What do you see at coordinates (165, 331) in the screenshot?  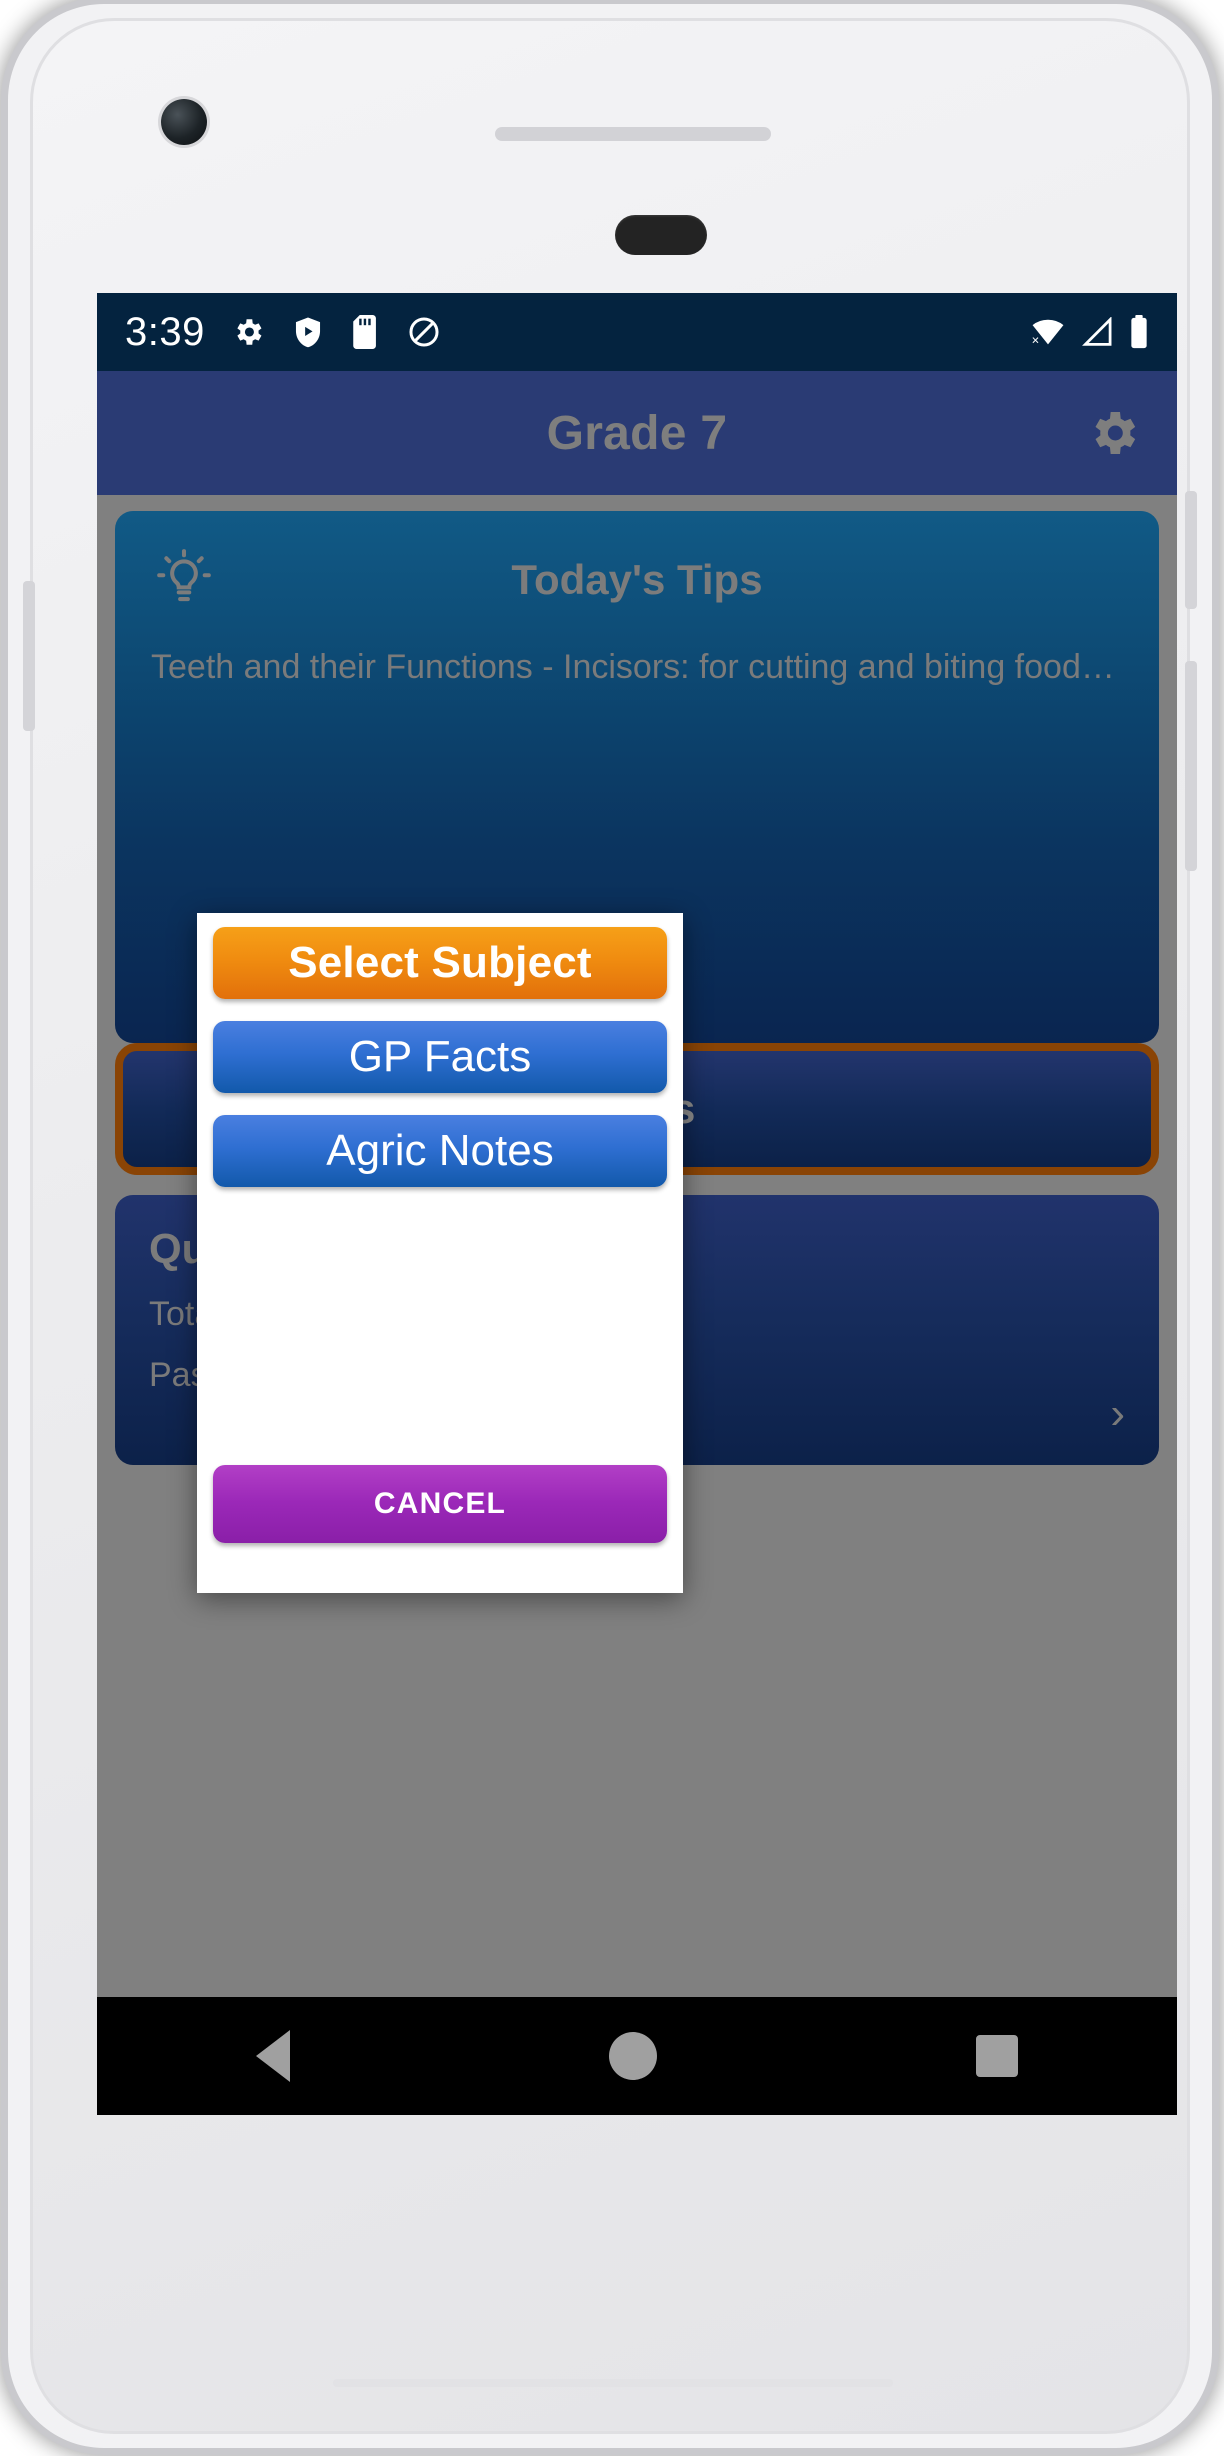 I see `status-time: 3:39` at bounding box center [165, 331].